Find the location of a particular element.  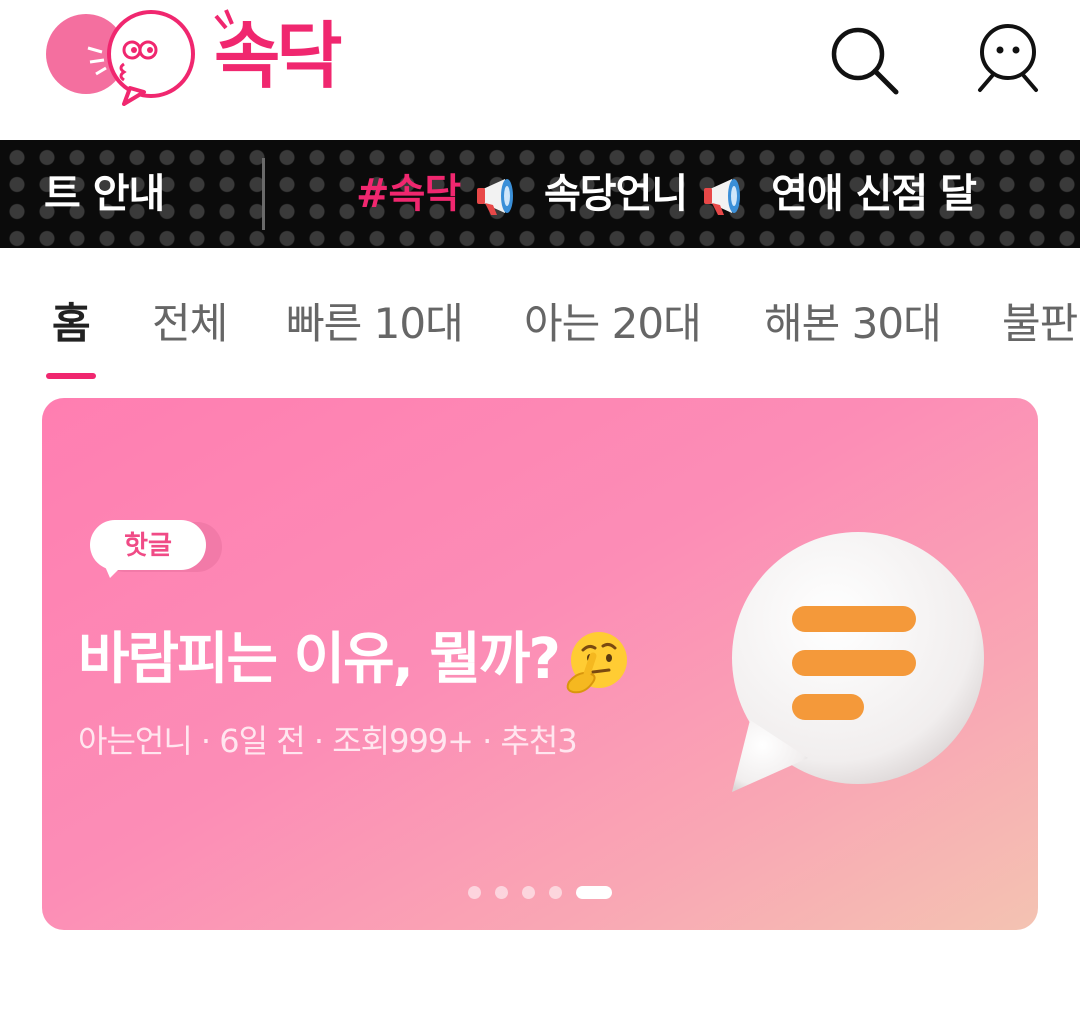

tab-thirties: 해본 30대 is located at coordinates (853, 320).